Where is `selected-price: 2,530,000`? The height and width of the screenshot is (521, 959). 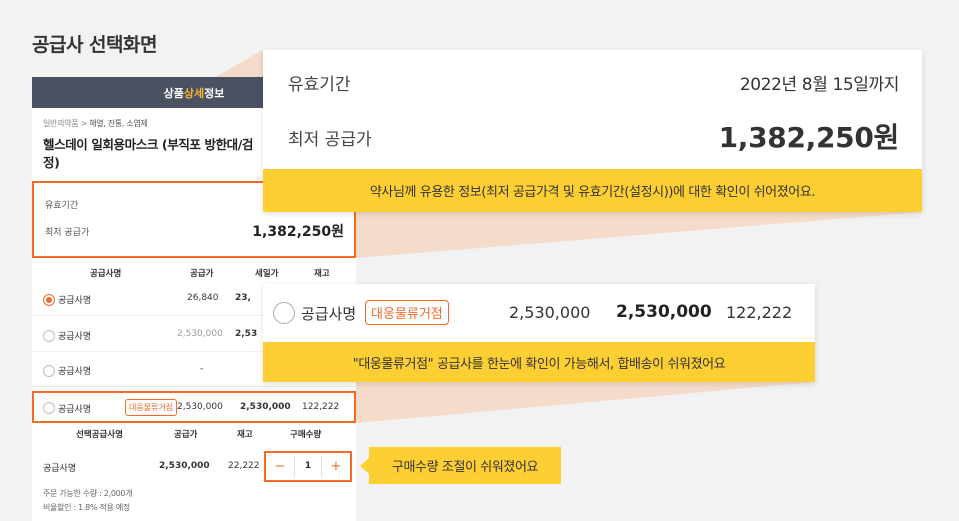
selected-price: 2,530,000 is located at coordinates (184, 466).